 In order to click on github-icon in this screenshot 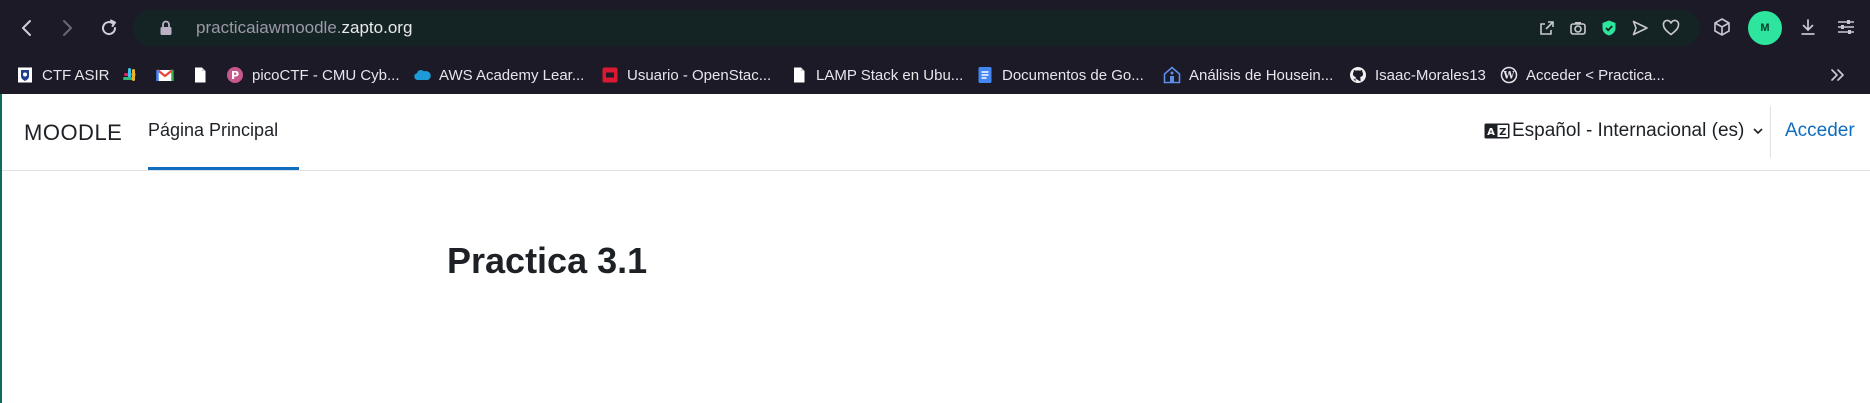, I will do `click(1358, 75)`.